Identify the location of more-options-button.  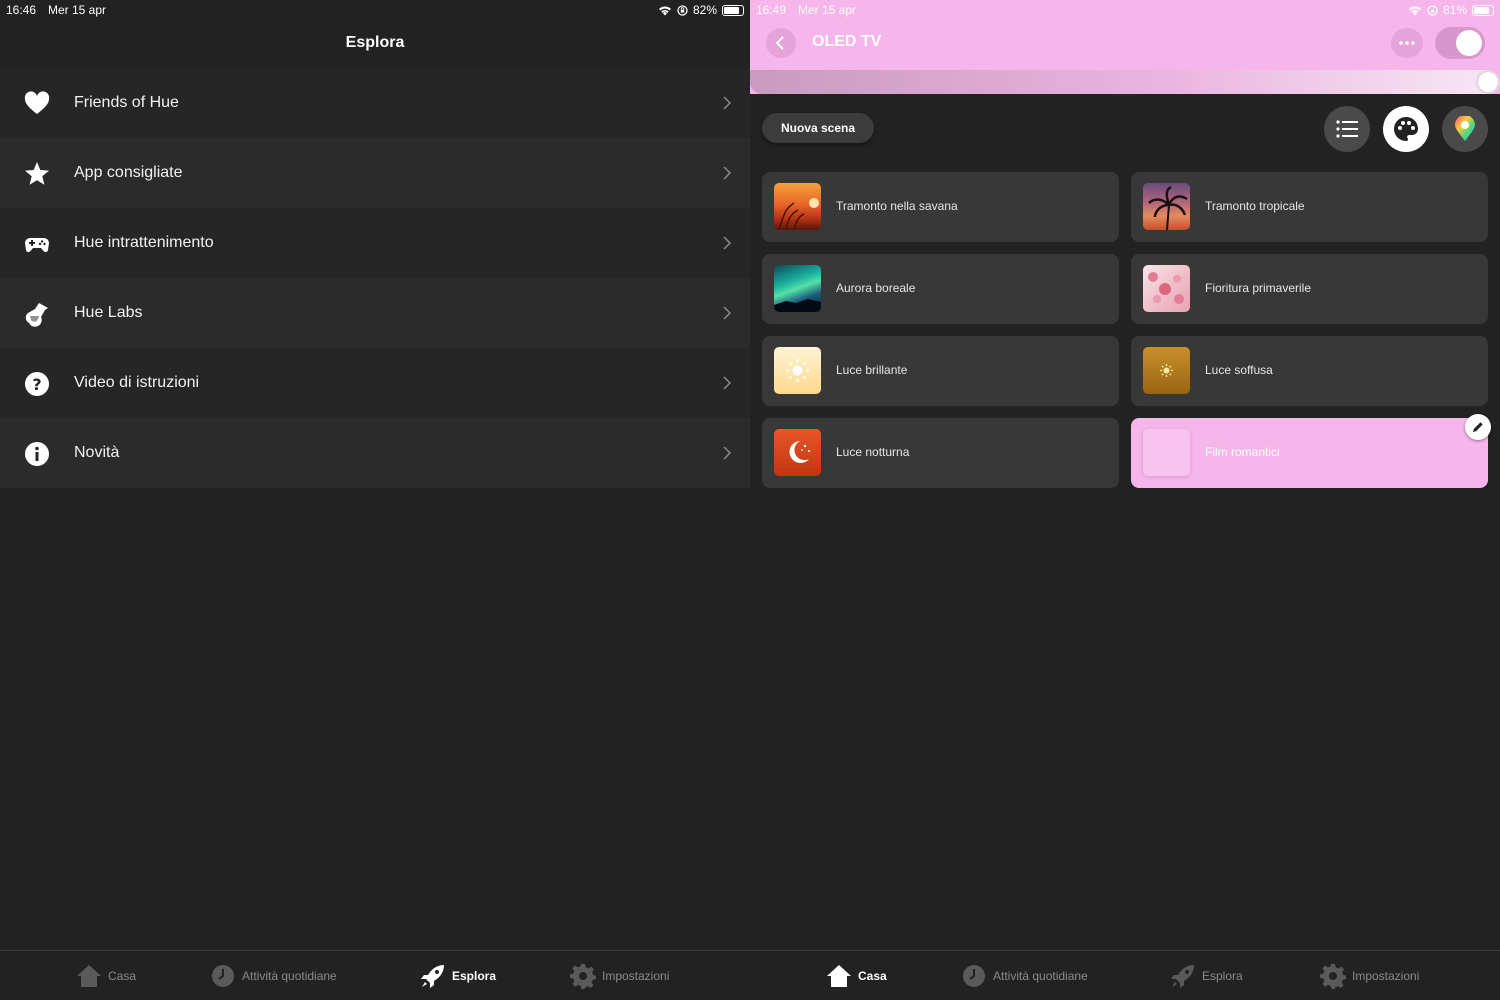
(1407, 43).